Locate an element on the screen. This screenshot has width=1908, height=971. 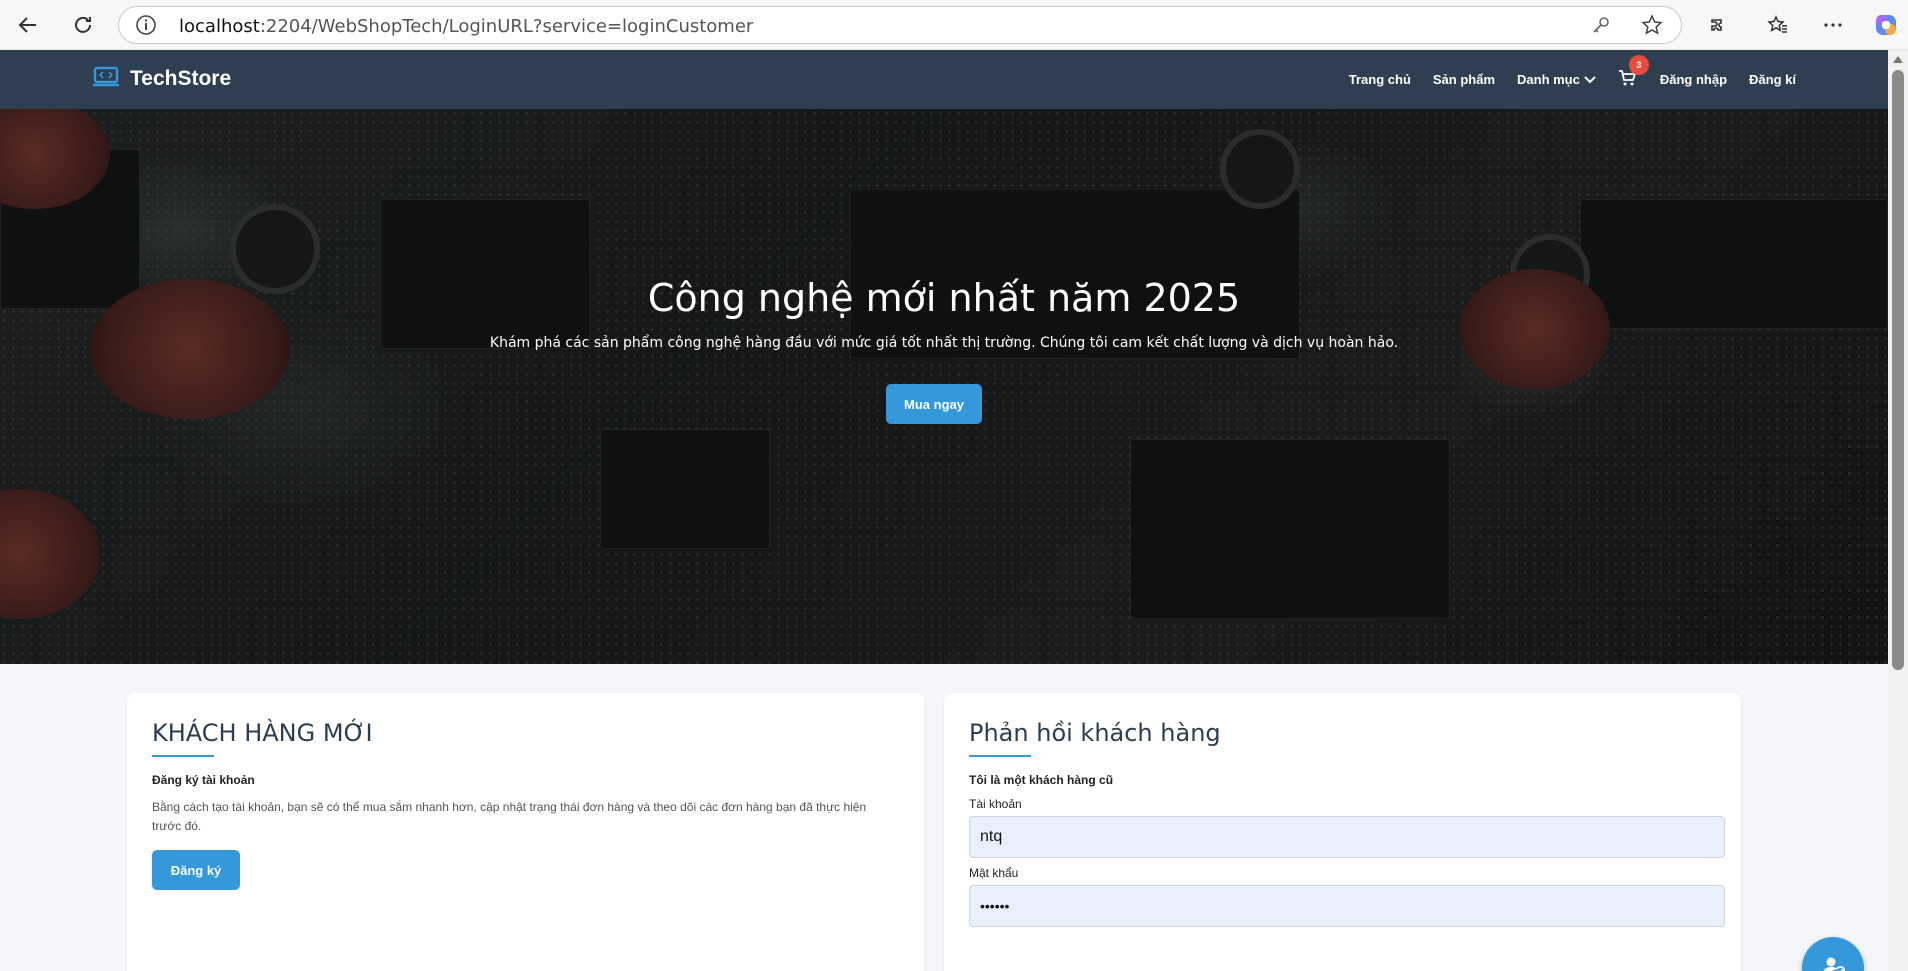
shop-now-button: Mua ngay is located at coordinates (934, 404).